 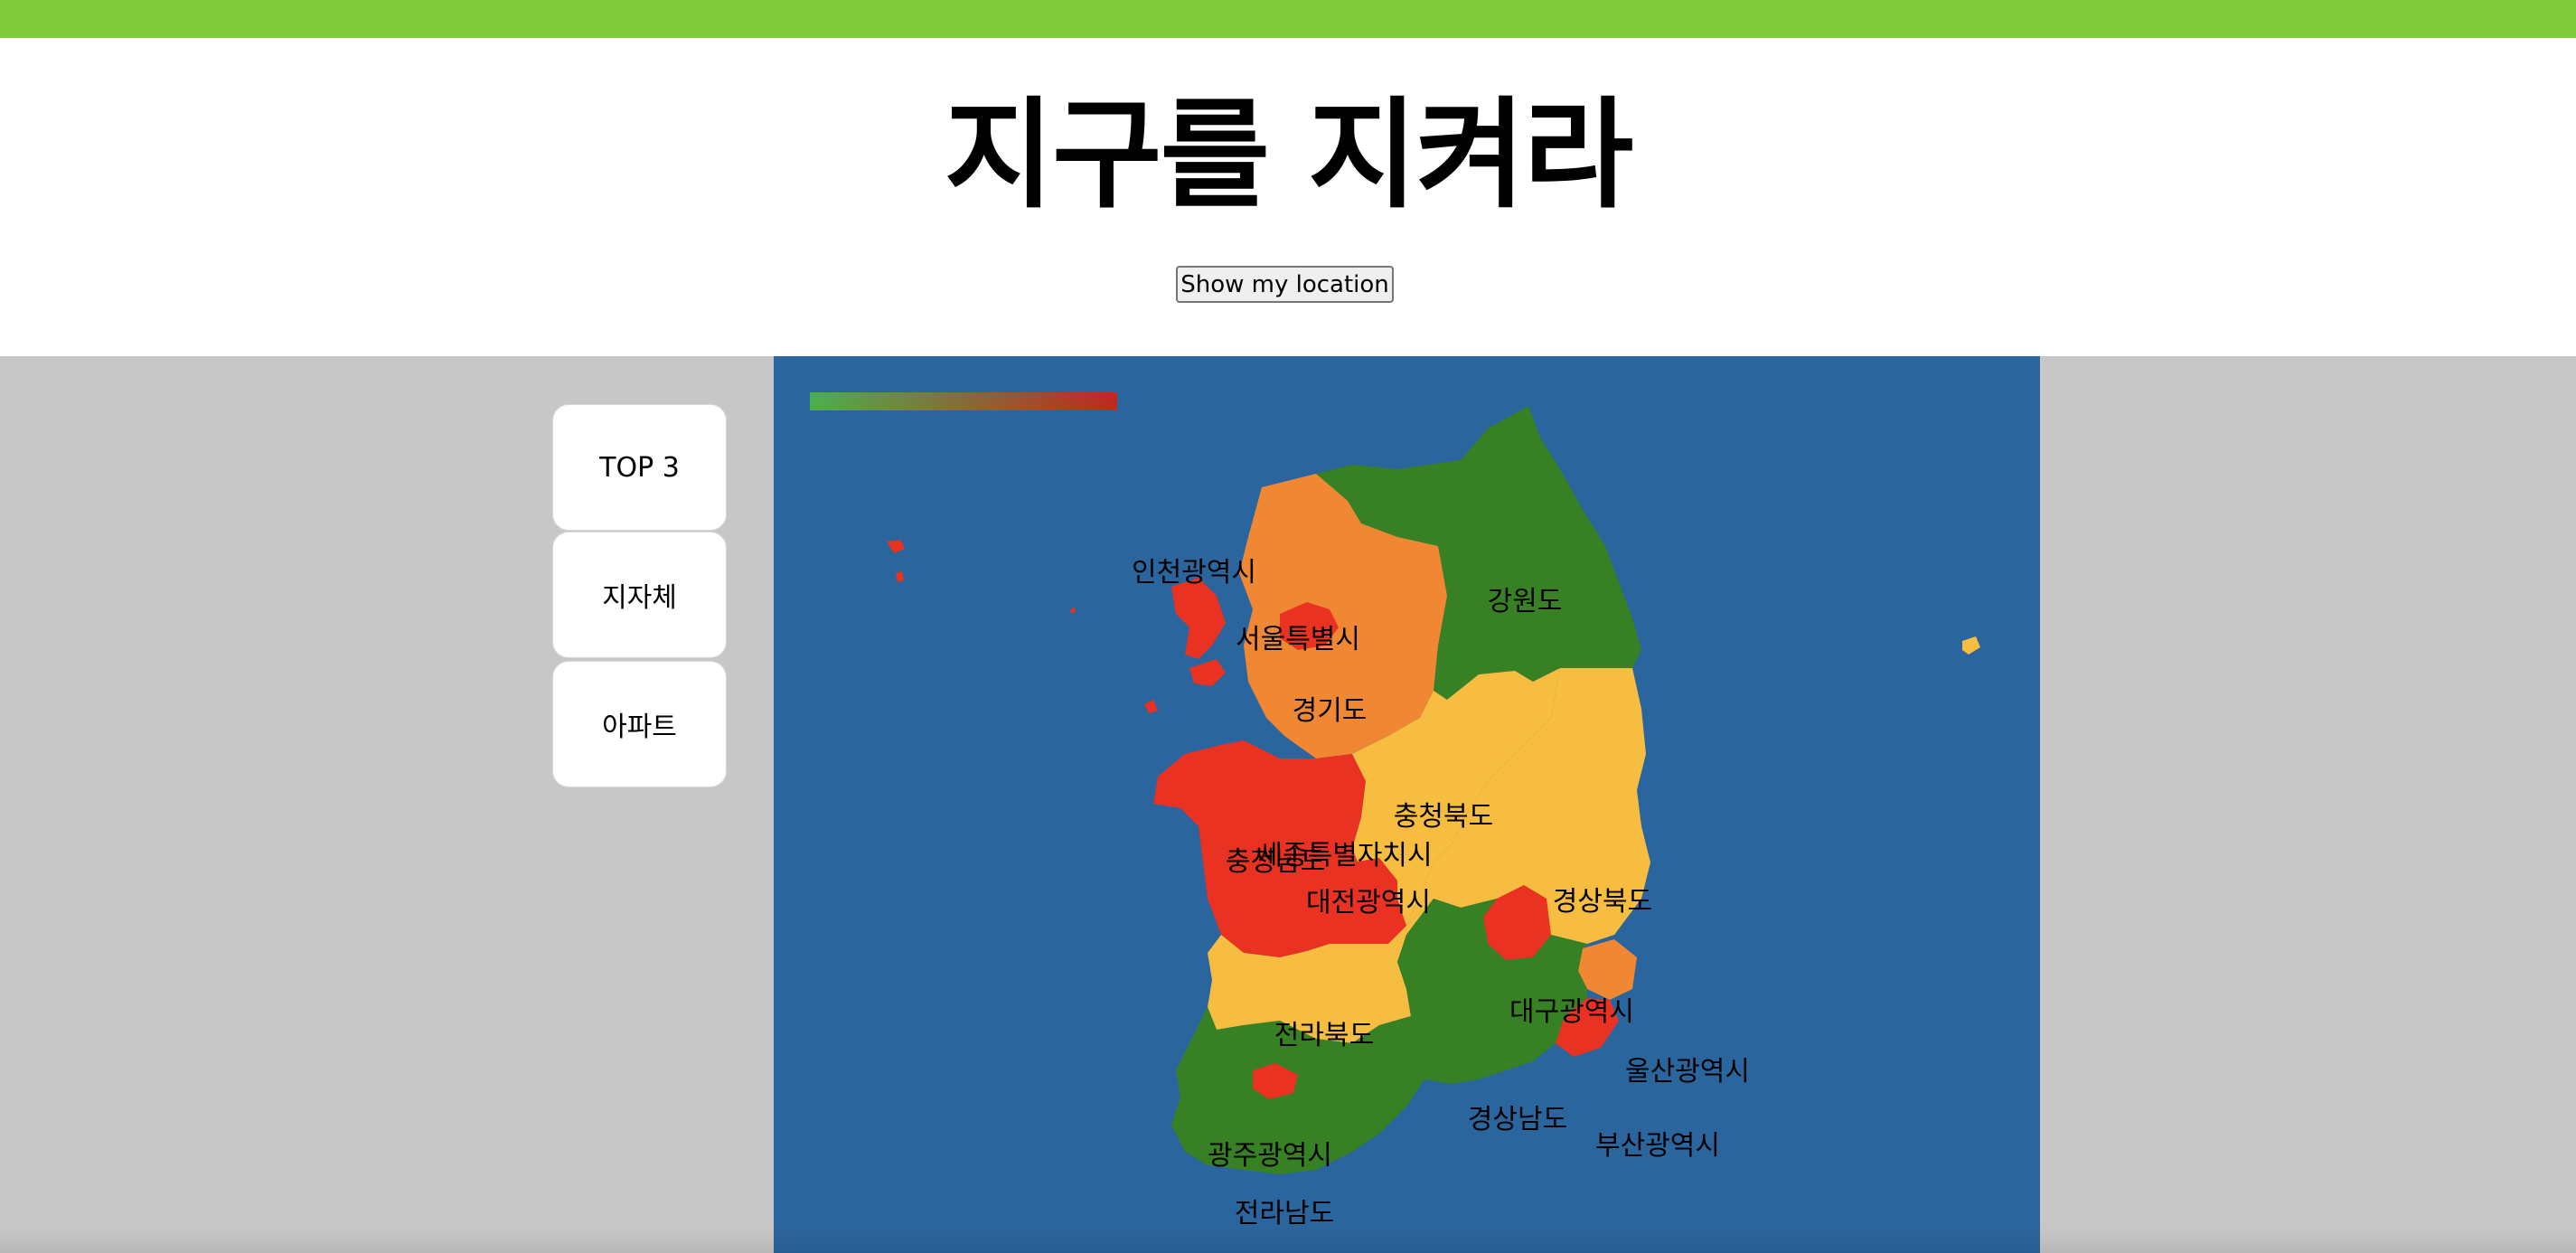 I want to click on region-label-ulsan: 울산광역시, so click(x=1687, y=1072).